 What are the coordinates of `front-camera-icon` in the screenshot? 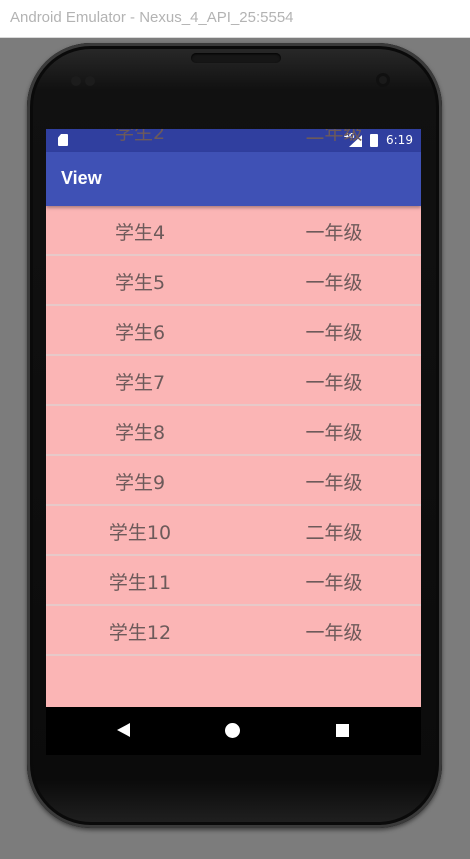 It's located at (383, 80).